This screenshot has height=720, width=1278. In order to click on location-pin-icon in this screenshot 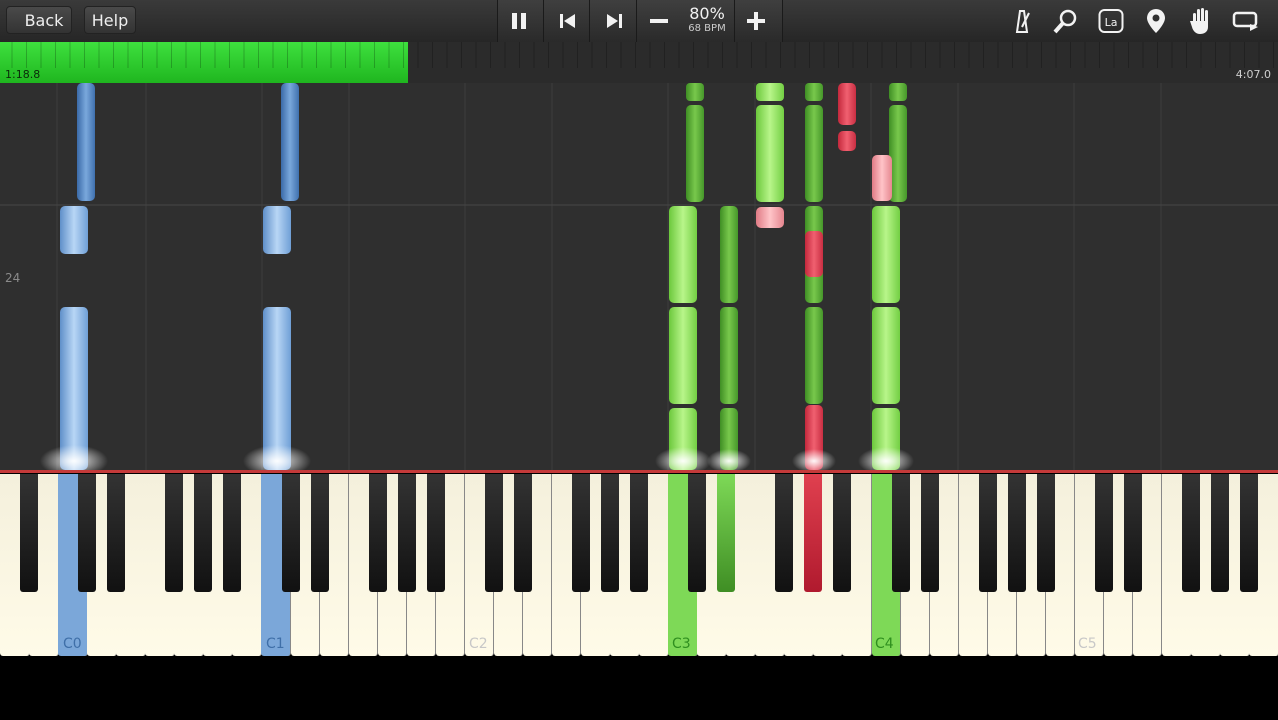, I will do `click(1156, 21)`.